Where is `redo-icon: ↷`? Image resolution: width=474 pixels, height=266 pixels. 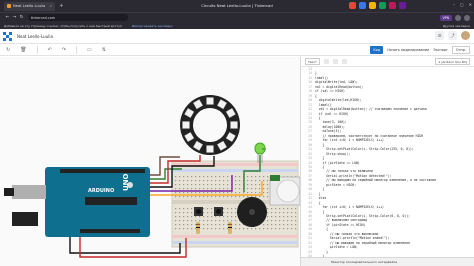
redo-icon: ↷ is located at coordinates (64, 50).